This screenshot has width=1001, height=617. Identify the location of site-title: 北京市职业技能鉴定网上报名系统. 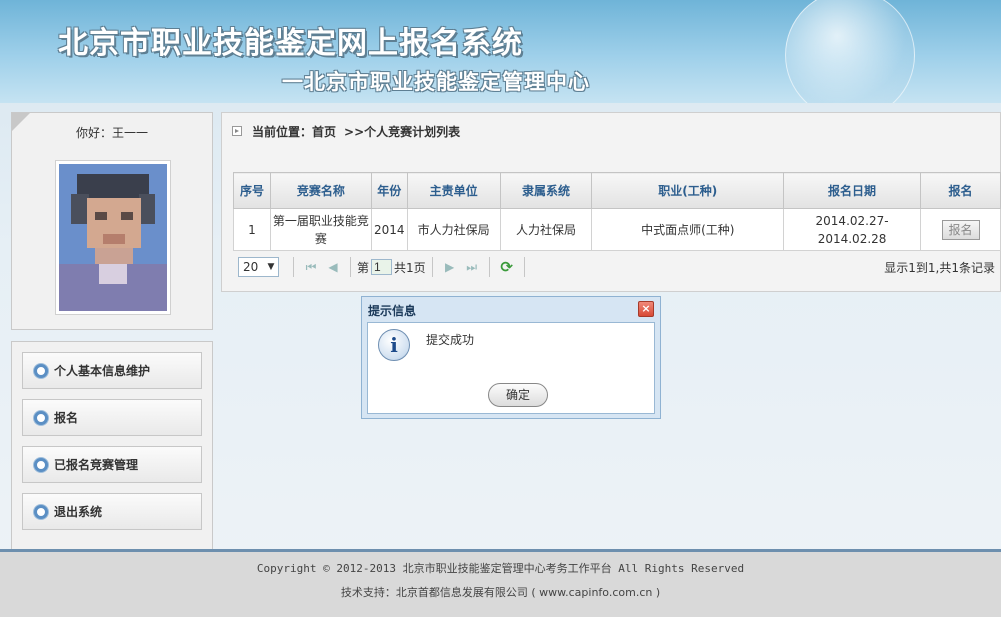
(290, 43).